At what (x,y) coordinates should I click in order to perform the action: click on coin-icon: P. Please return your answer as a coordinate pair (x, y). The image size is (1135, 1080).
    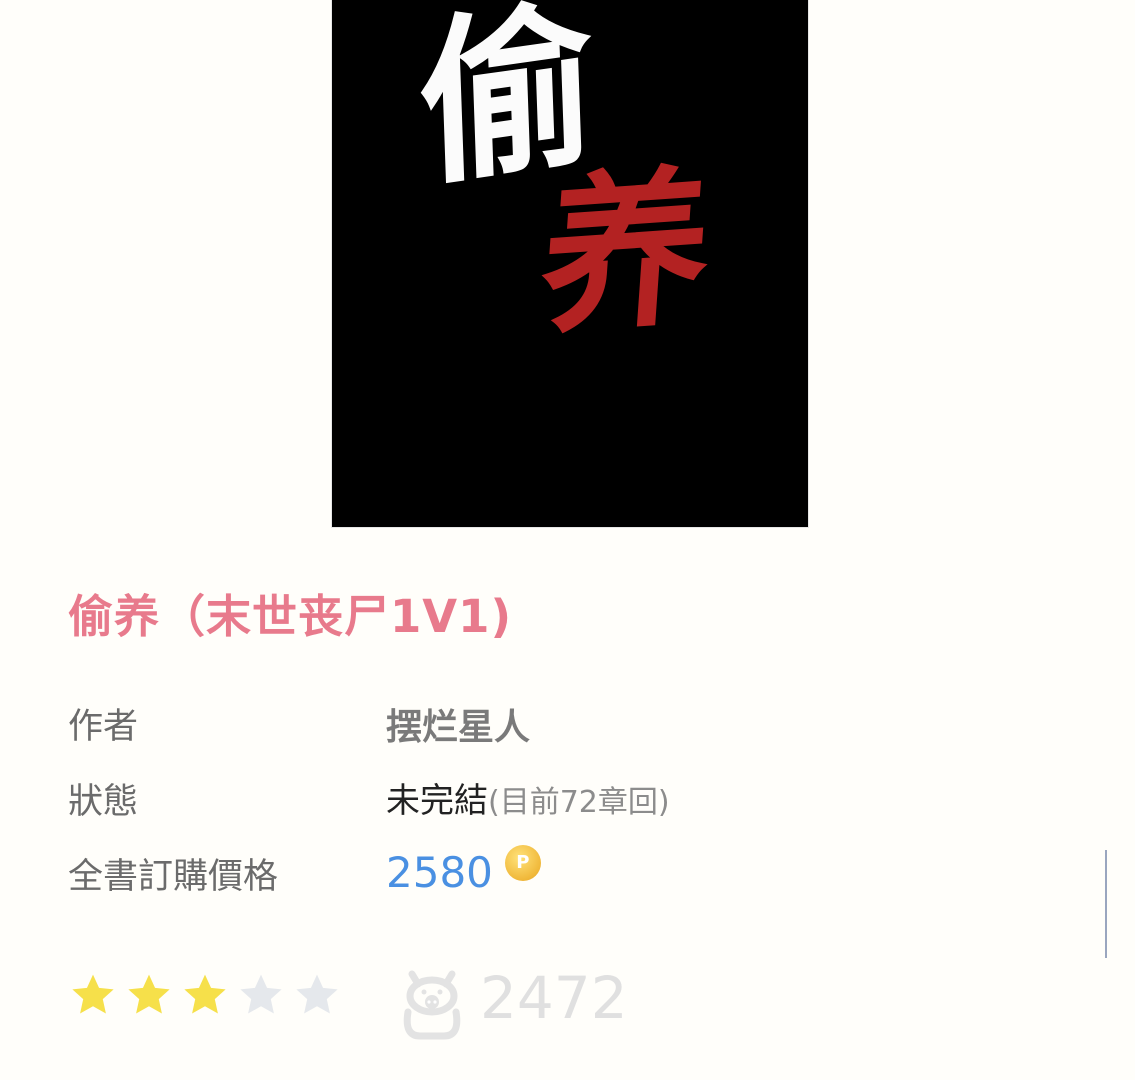
    Looking at the image, I should click on (522, 862).